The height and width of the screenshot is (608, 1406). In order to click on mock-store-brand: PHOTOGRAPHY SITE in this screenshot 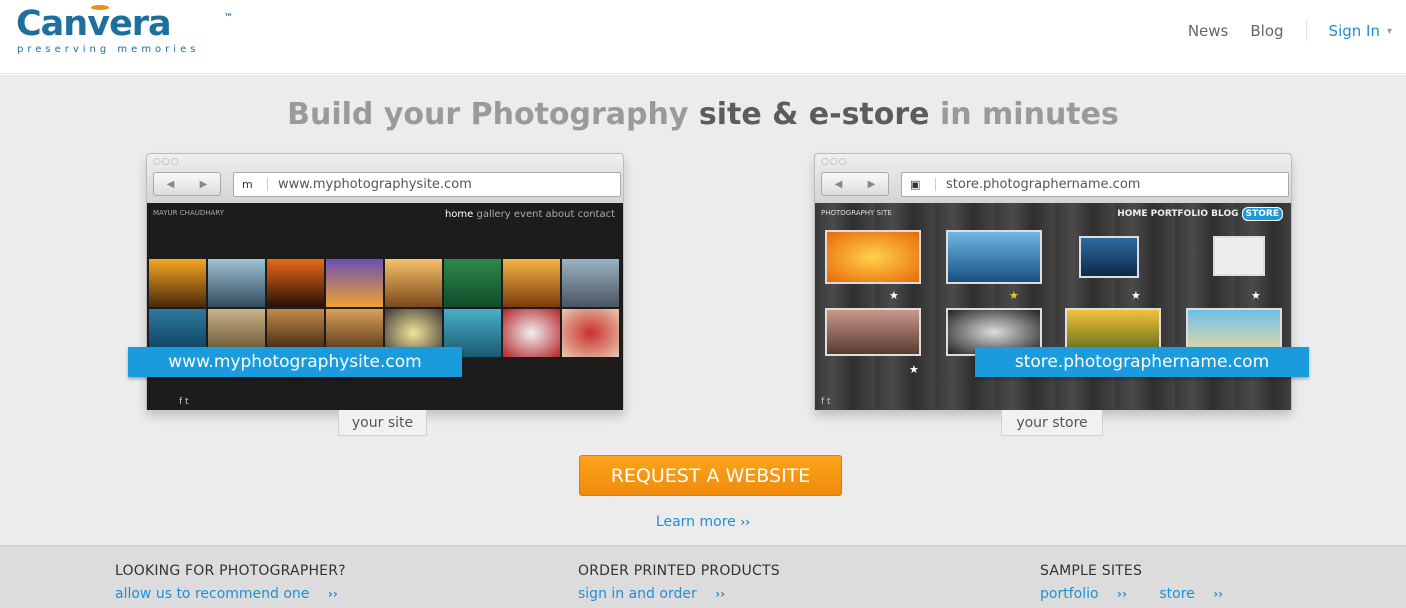, I will do `click(856, 213)`.